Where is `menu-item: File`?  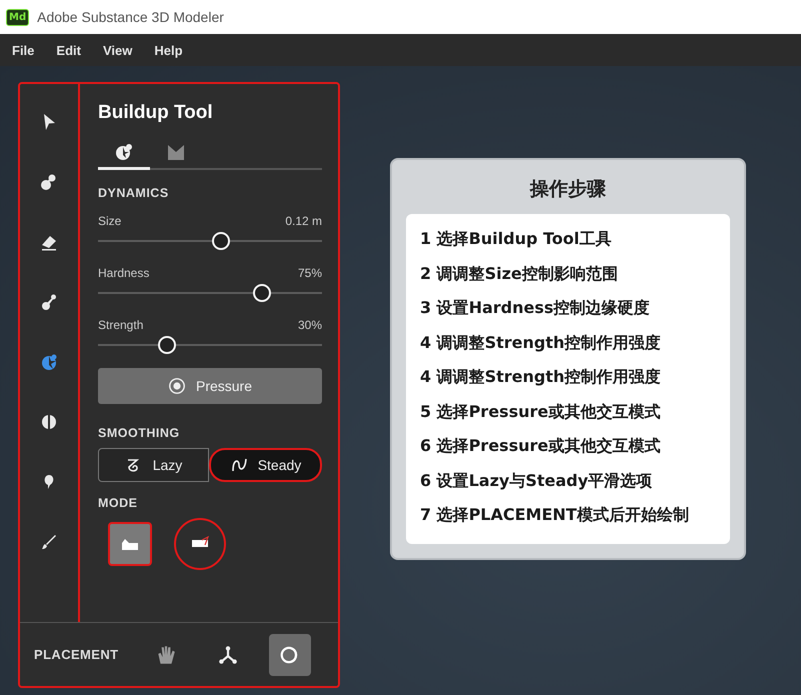 menu-item: File is located at coordinates (23, 50).